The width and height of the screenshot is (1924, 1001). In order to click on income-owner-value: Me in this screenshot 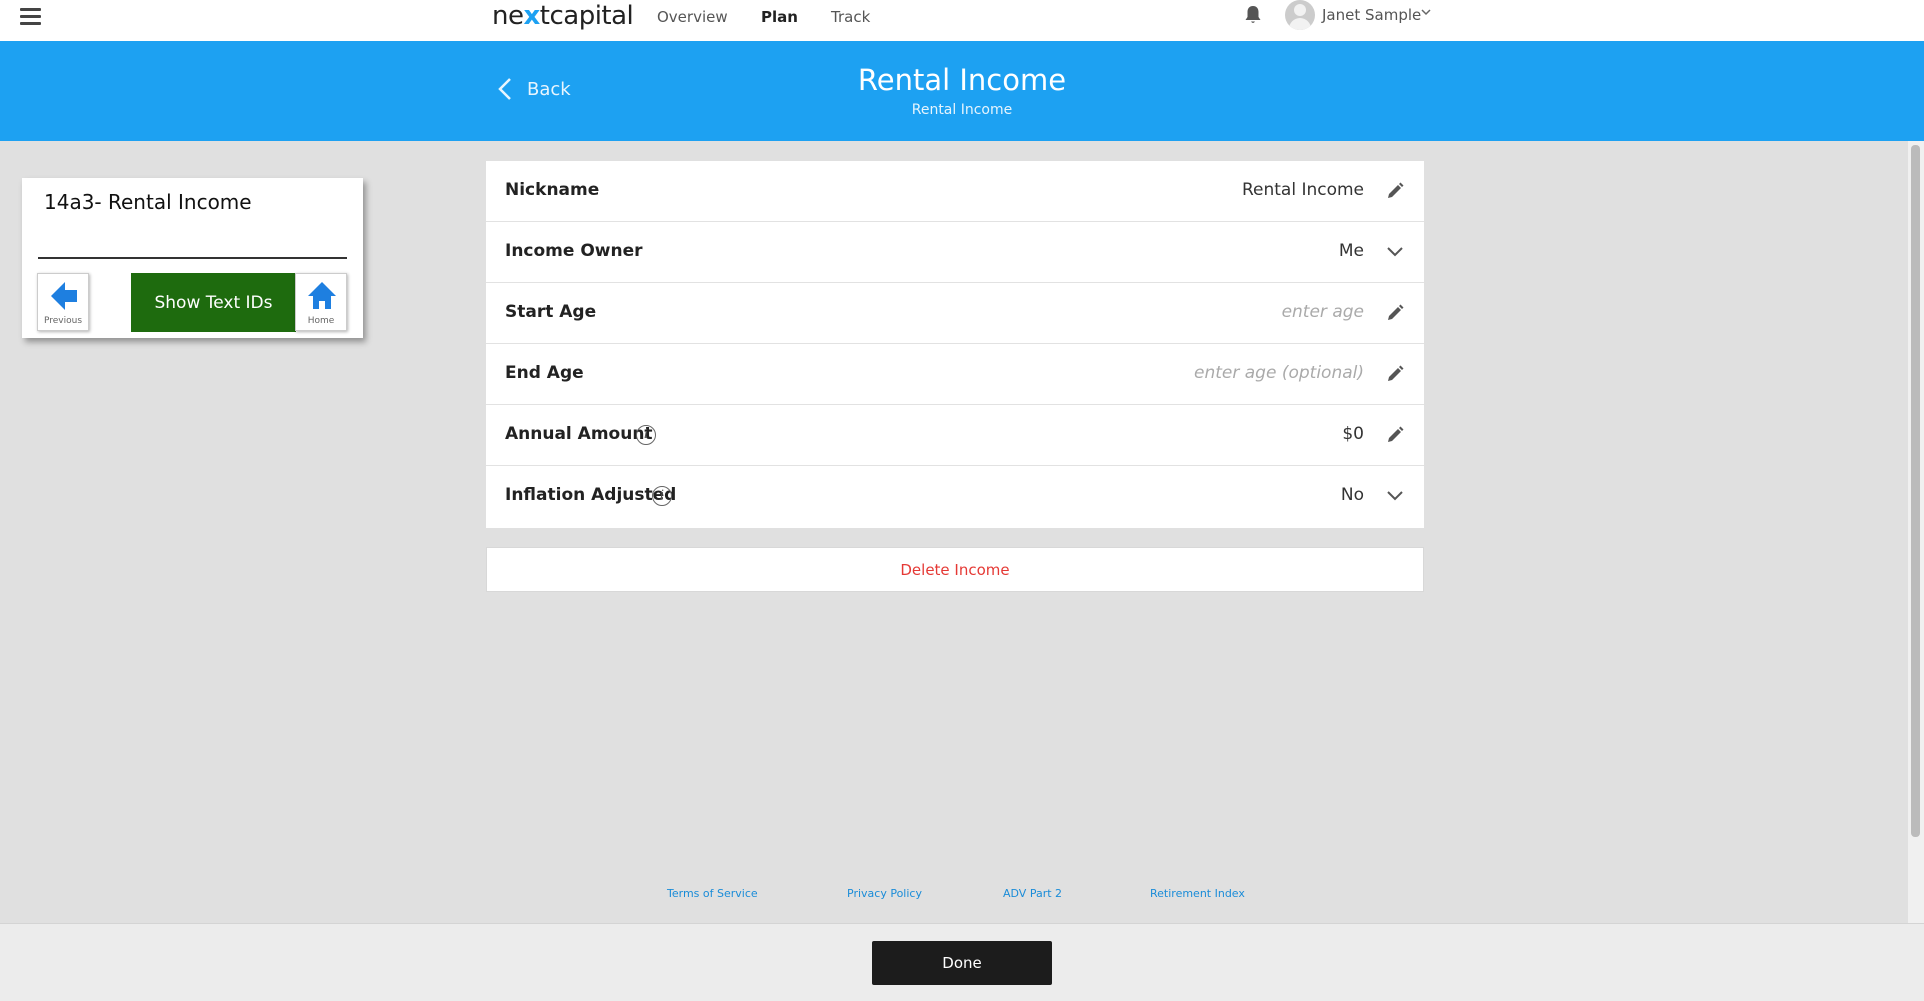, I will do `click(1351, 251)`.